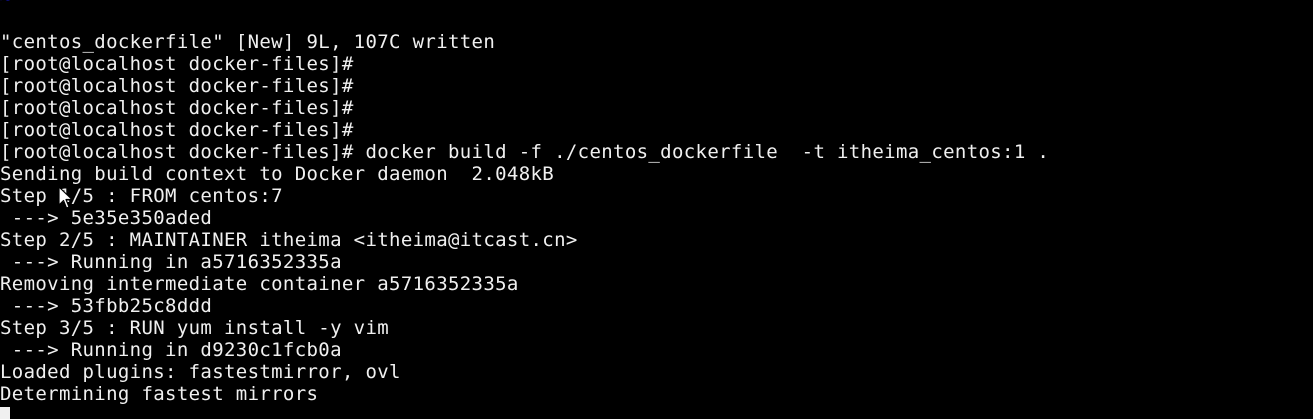 The height and width of the screenshot is (419, 1313). Describe the element at coordinates (171, 262) in the screenshot. I see `terminal-line: ---> Running in a5716352335a` at that location.